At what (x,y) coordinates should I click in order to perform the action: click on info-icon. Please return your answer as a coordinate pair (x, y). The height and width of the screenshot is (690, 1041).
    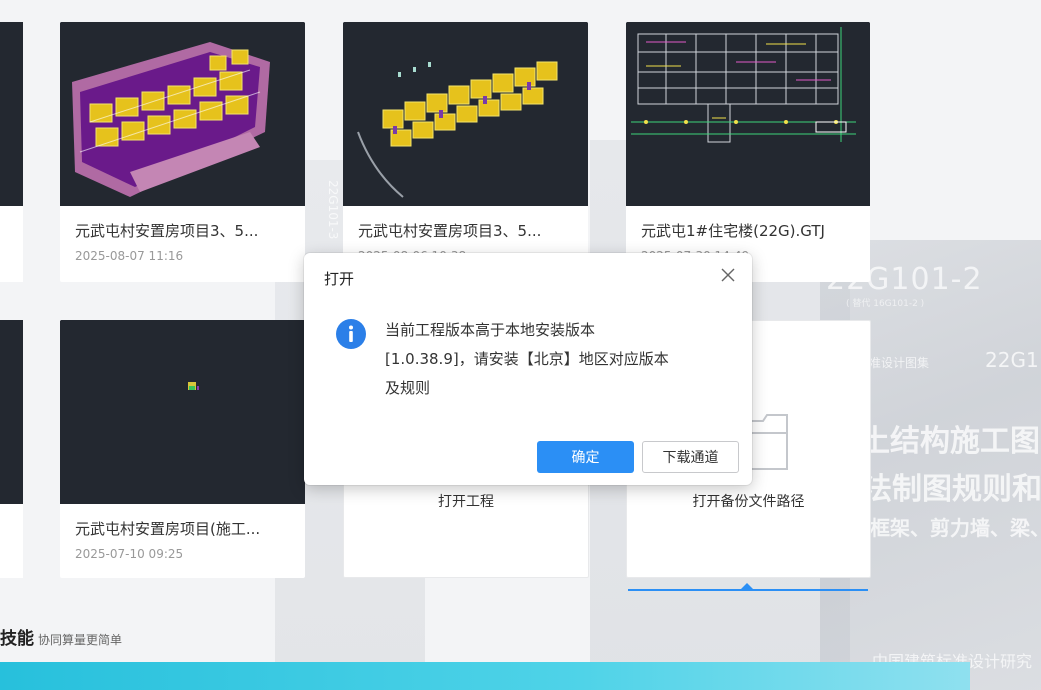
    Looking at the image, I should click on (351, 334).